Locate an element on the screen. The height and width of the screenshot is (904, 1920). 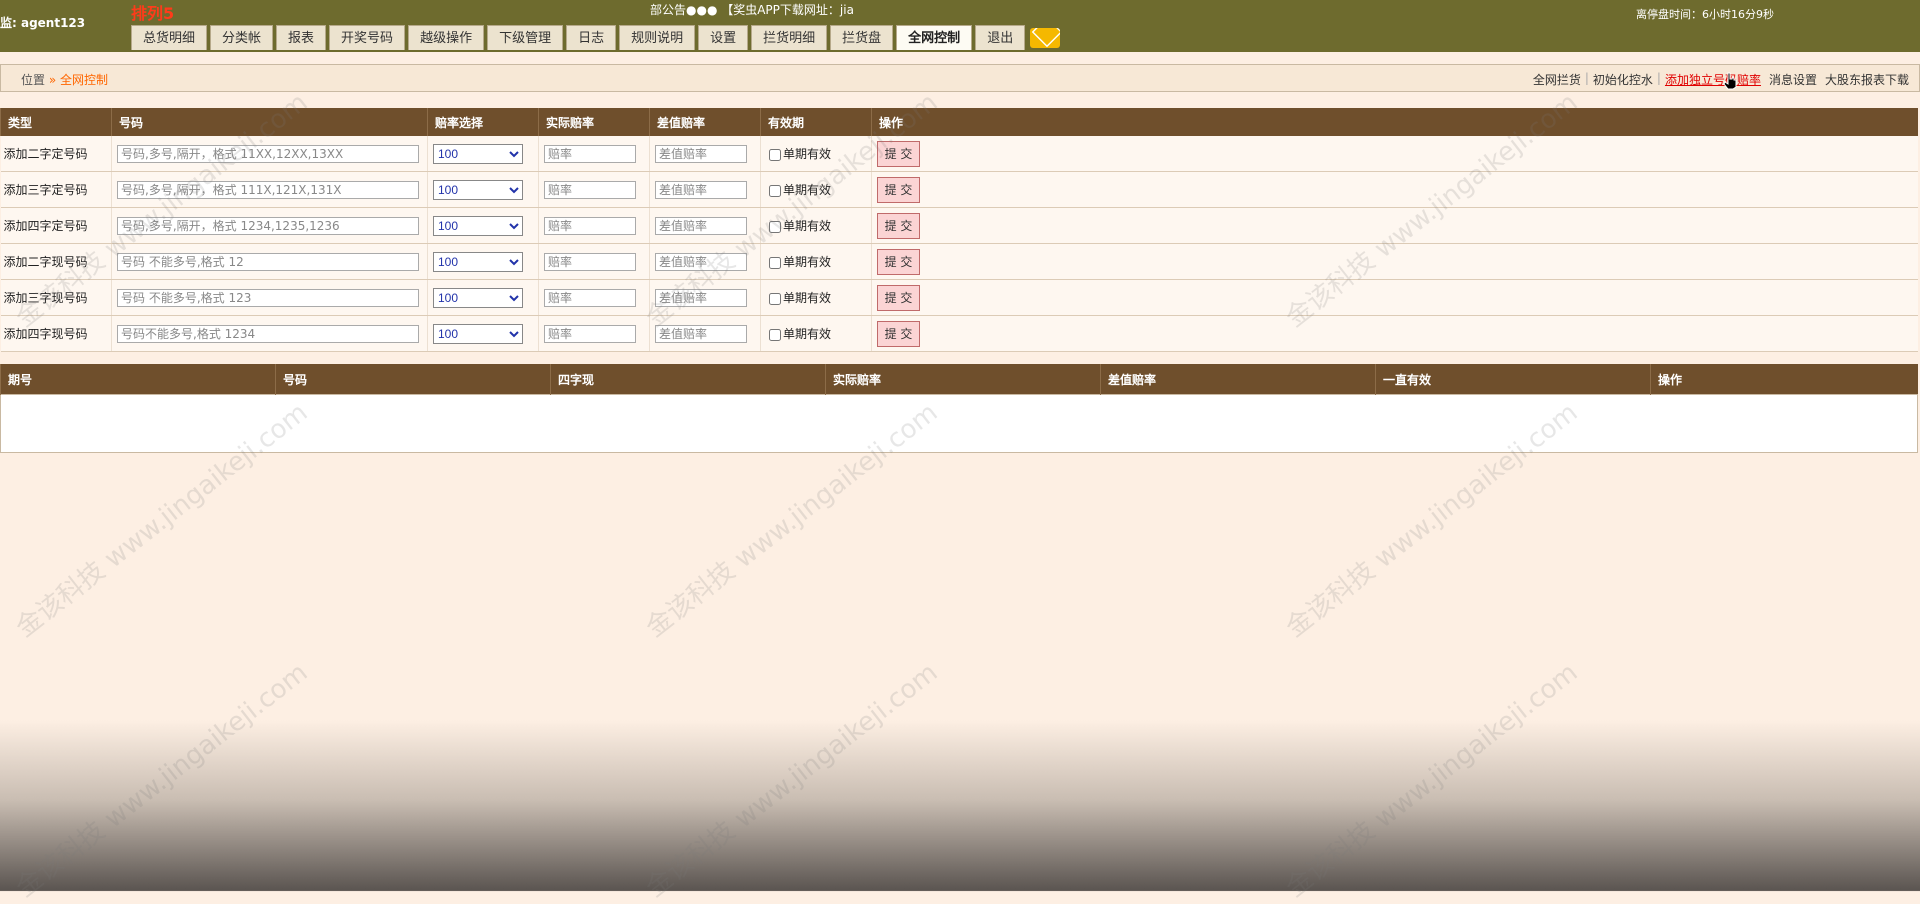
col-rate-select: 赔率选择 is located at coordinates (483, 122).